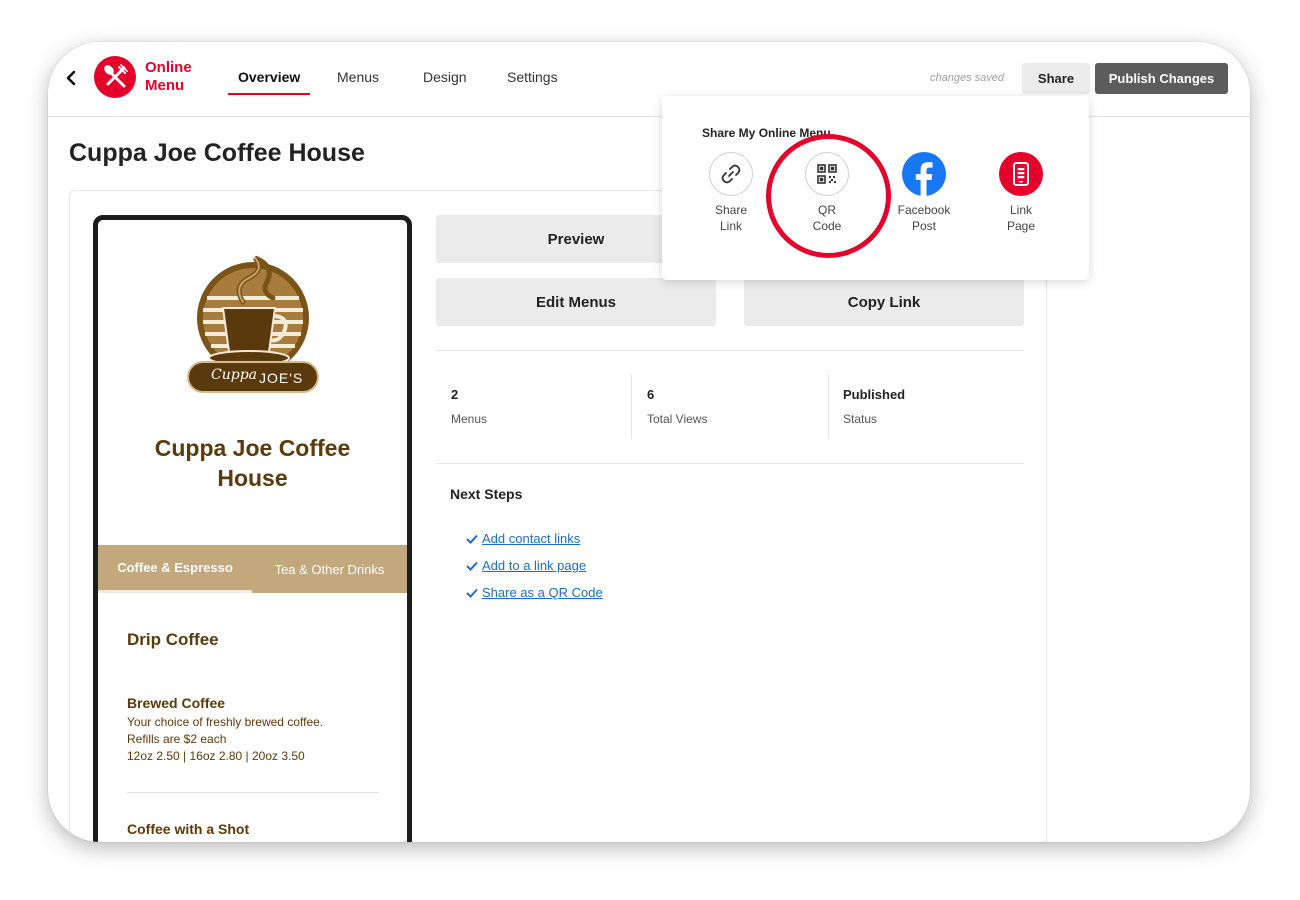 The width and height of the screenshot is (1300, 900). I want to click on save-status: changes saved, so click(967, 78).